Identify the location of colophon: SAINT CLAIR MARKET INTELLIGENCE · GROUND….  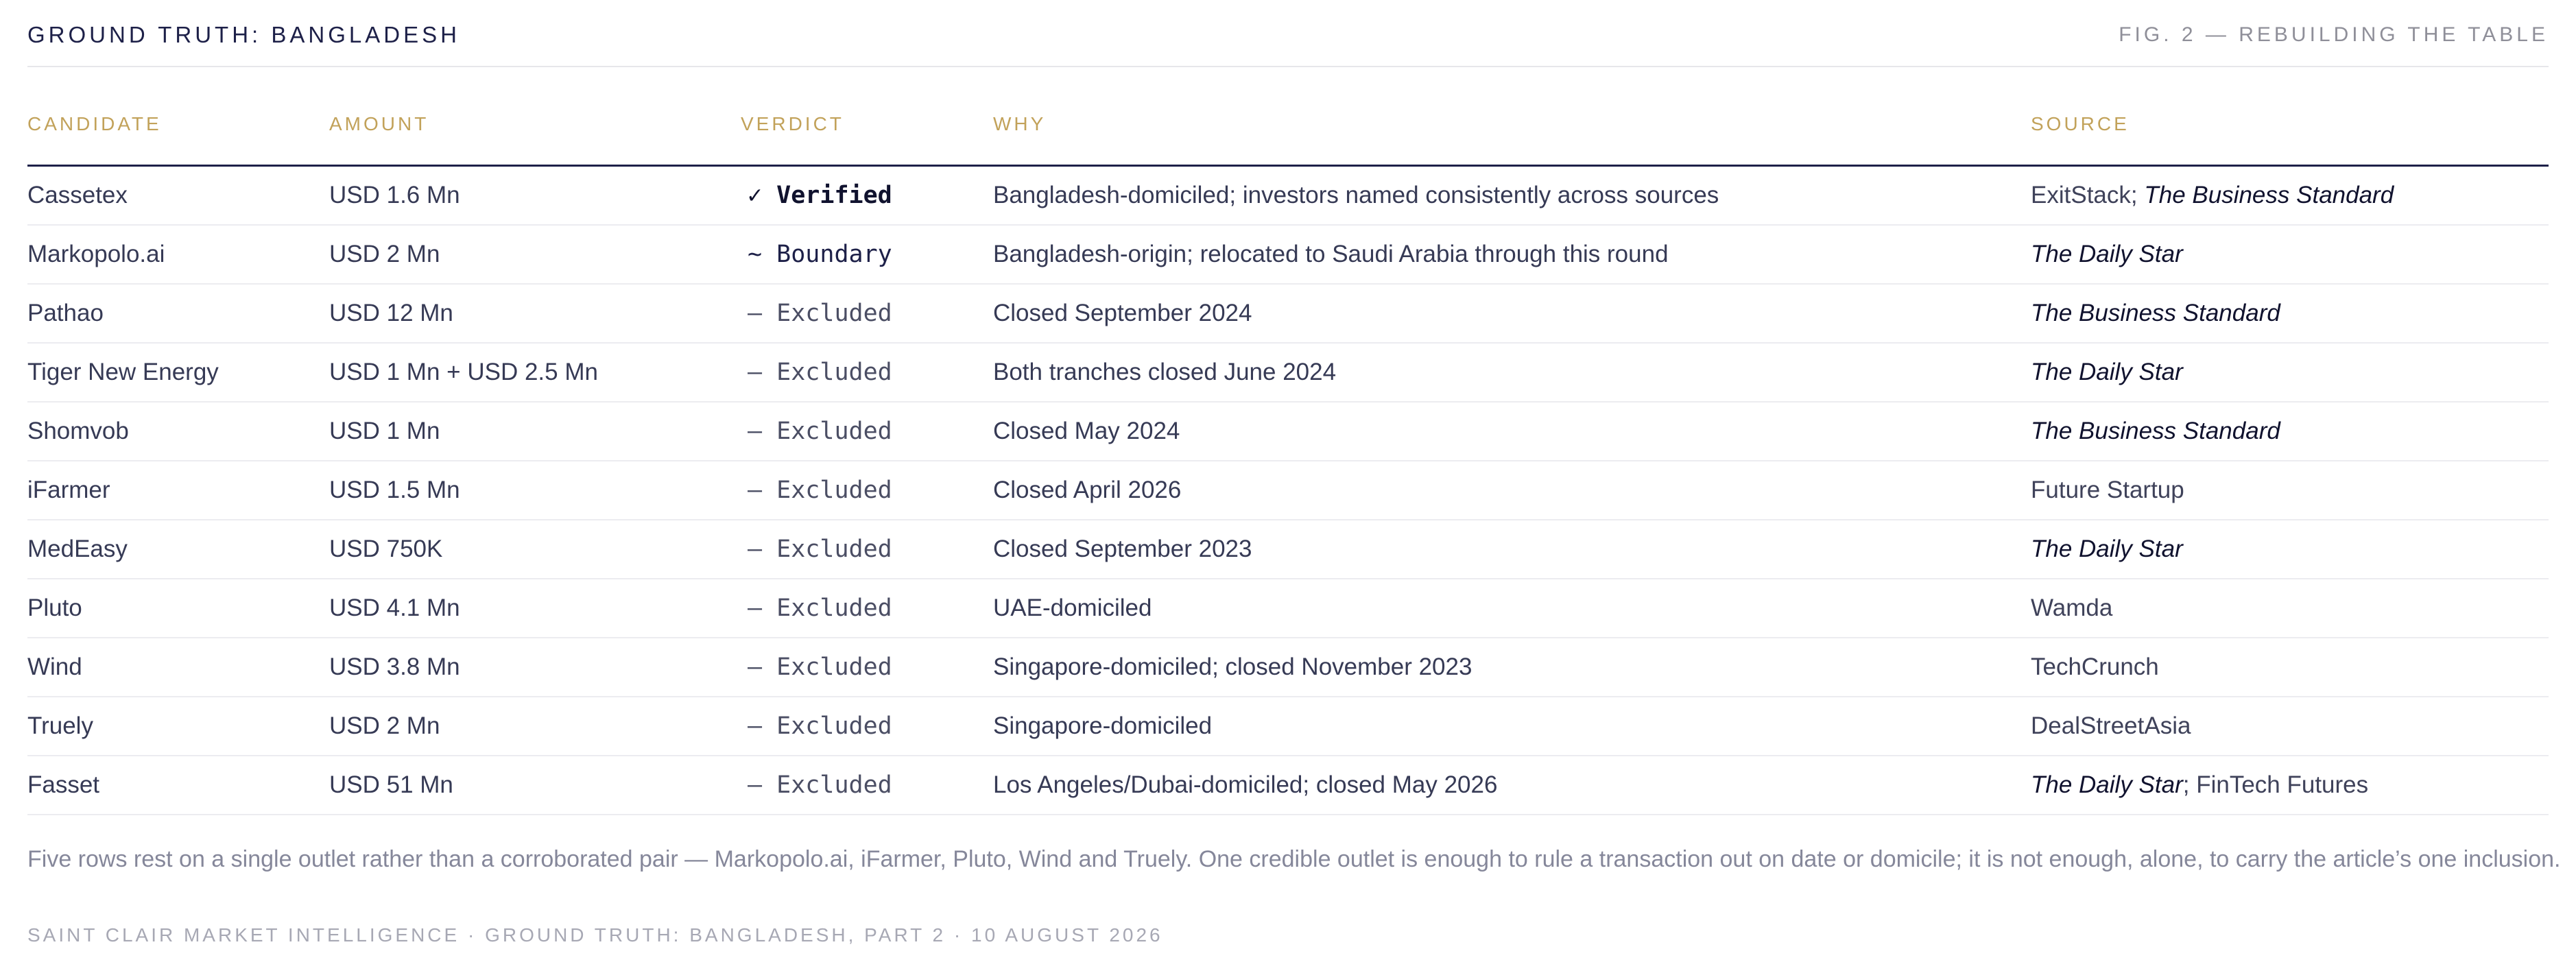
(595, 935).